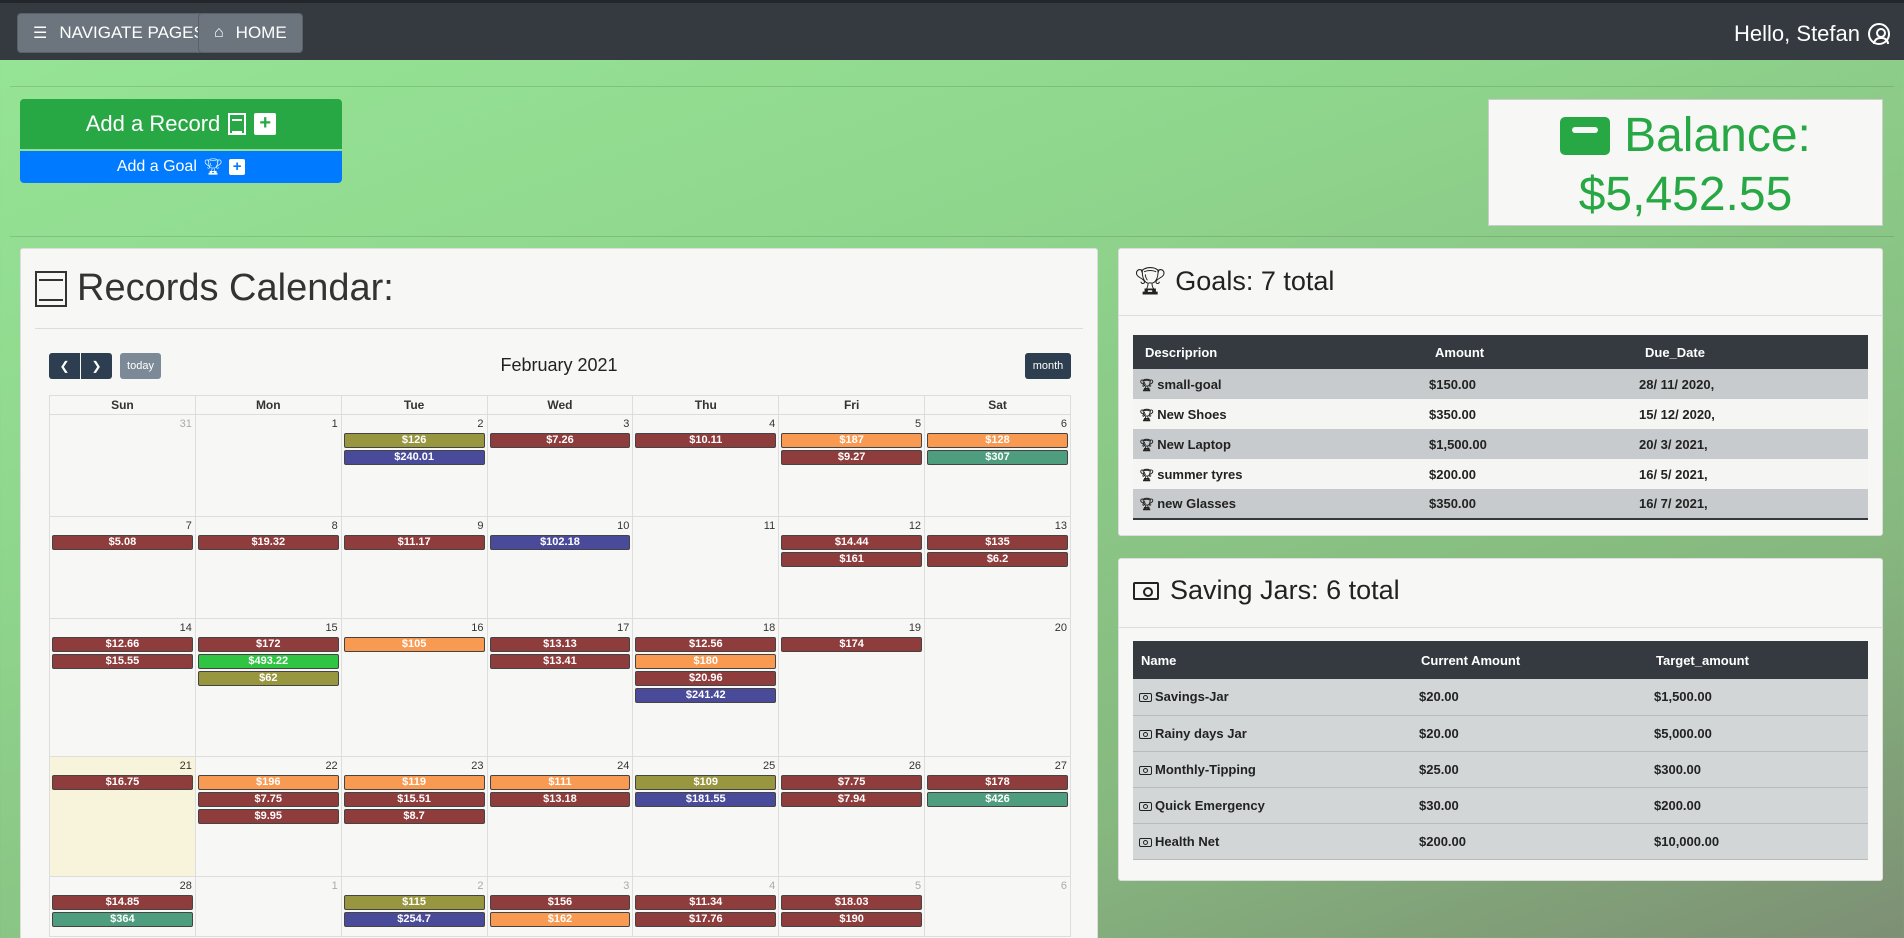 The image size is (1904, 938). What do you see at coordinates (122, 644) in the screenshot?
I see `calendar-event: $12.66` at bounding box center [122, 644].